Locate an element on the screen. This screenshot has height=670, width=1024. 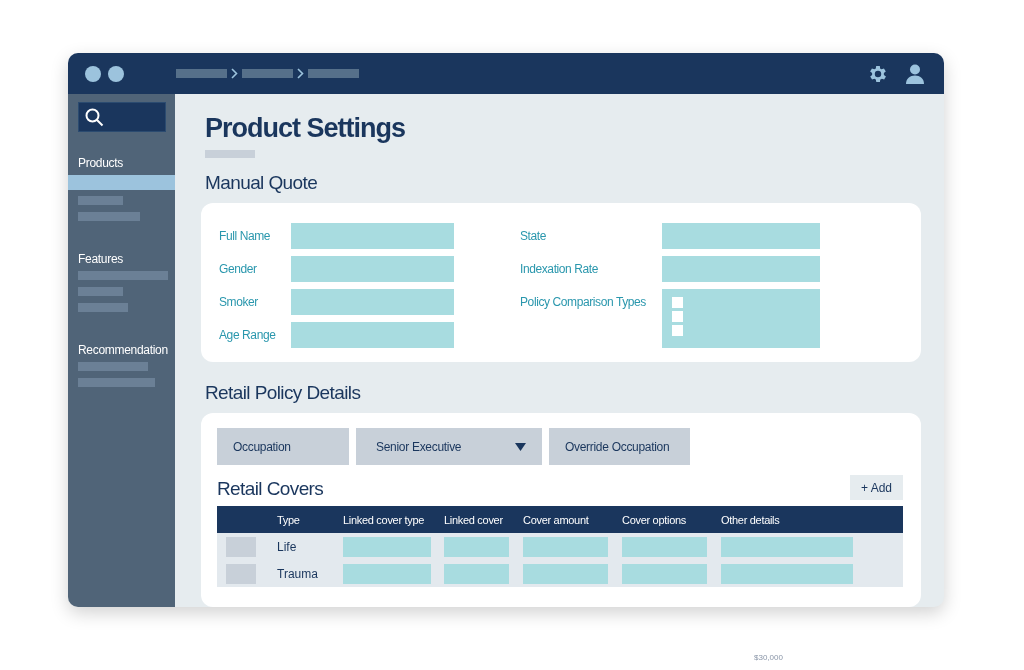
field-label: Age Range is located at coordinates (248, 334).